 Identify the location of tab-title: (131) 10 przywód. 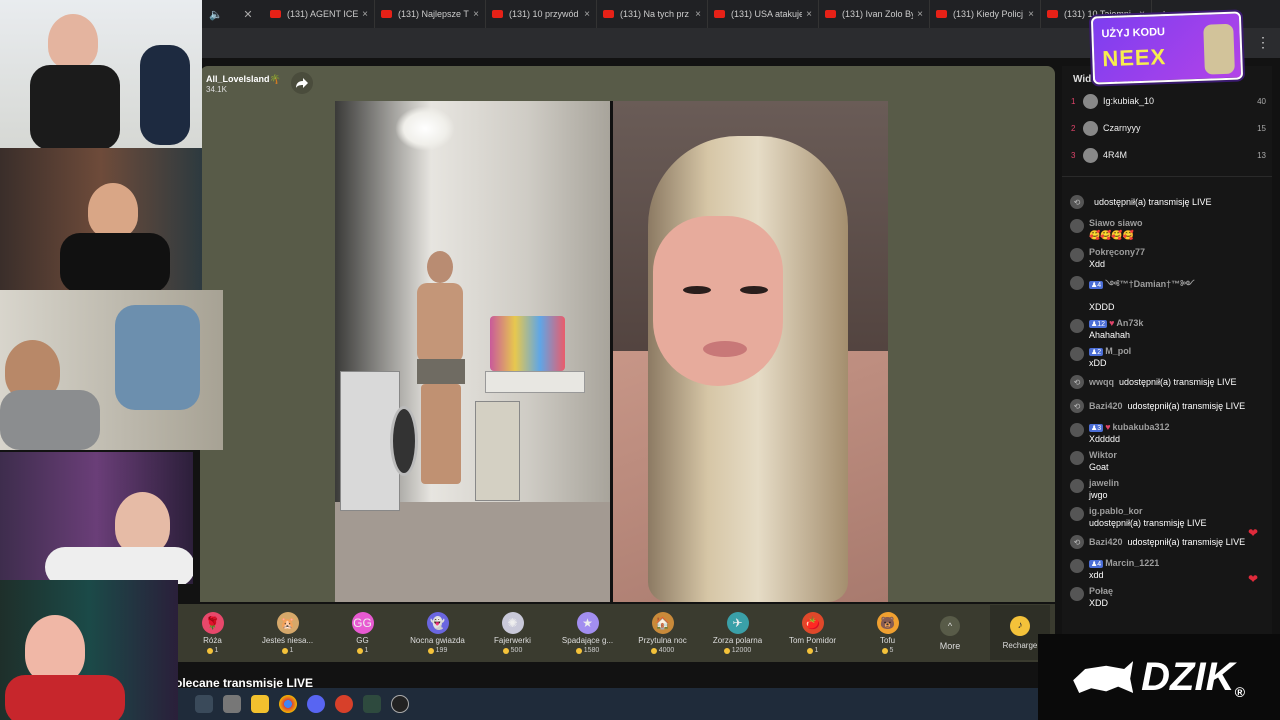
(544, 14).